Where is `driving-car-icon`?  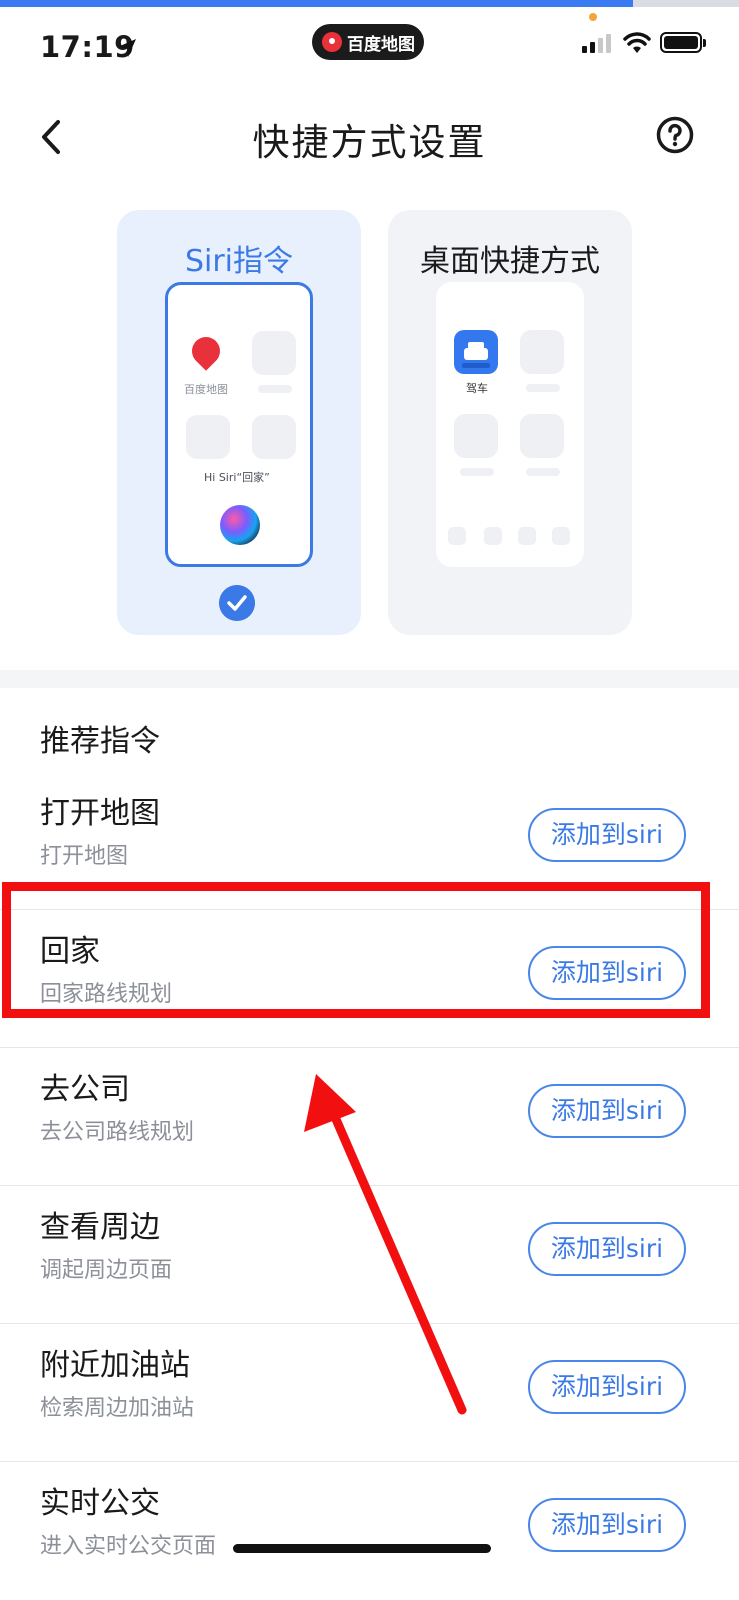 driving-car-icon is located at coordinates (476, 352).